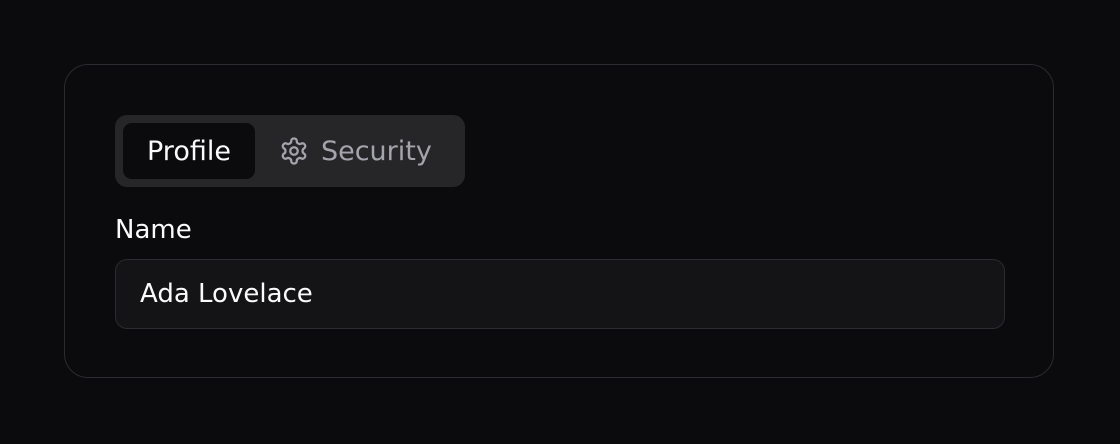 The image size is (1120, 444). I want to click on tab-profile: Profile, so click(189, 151).